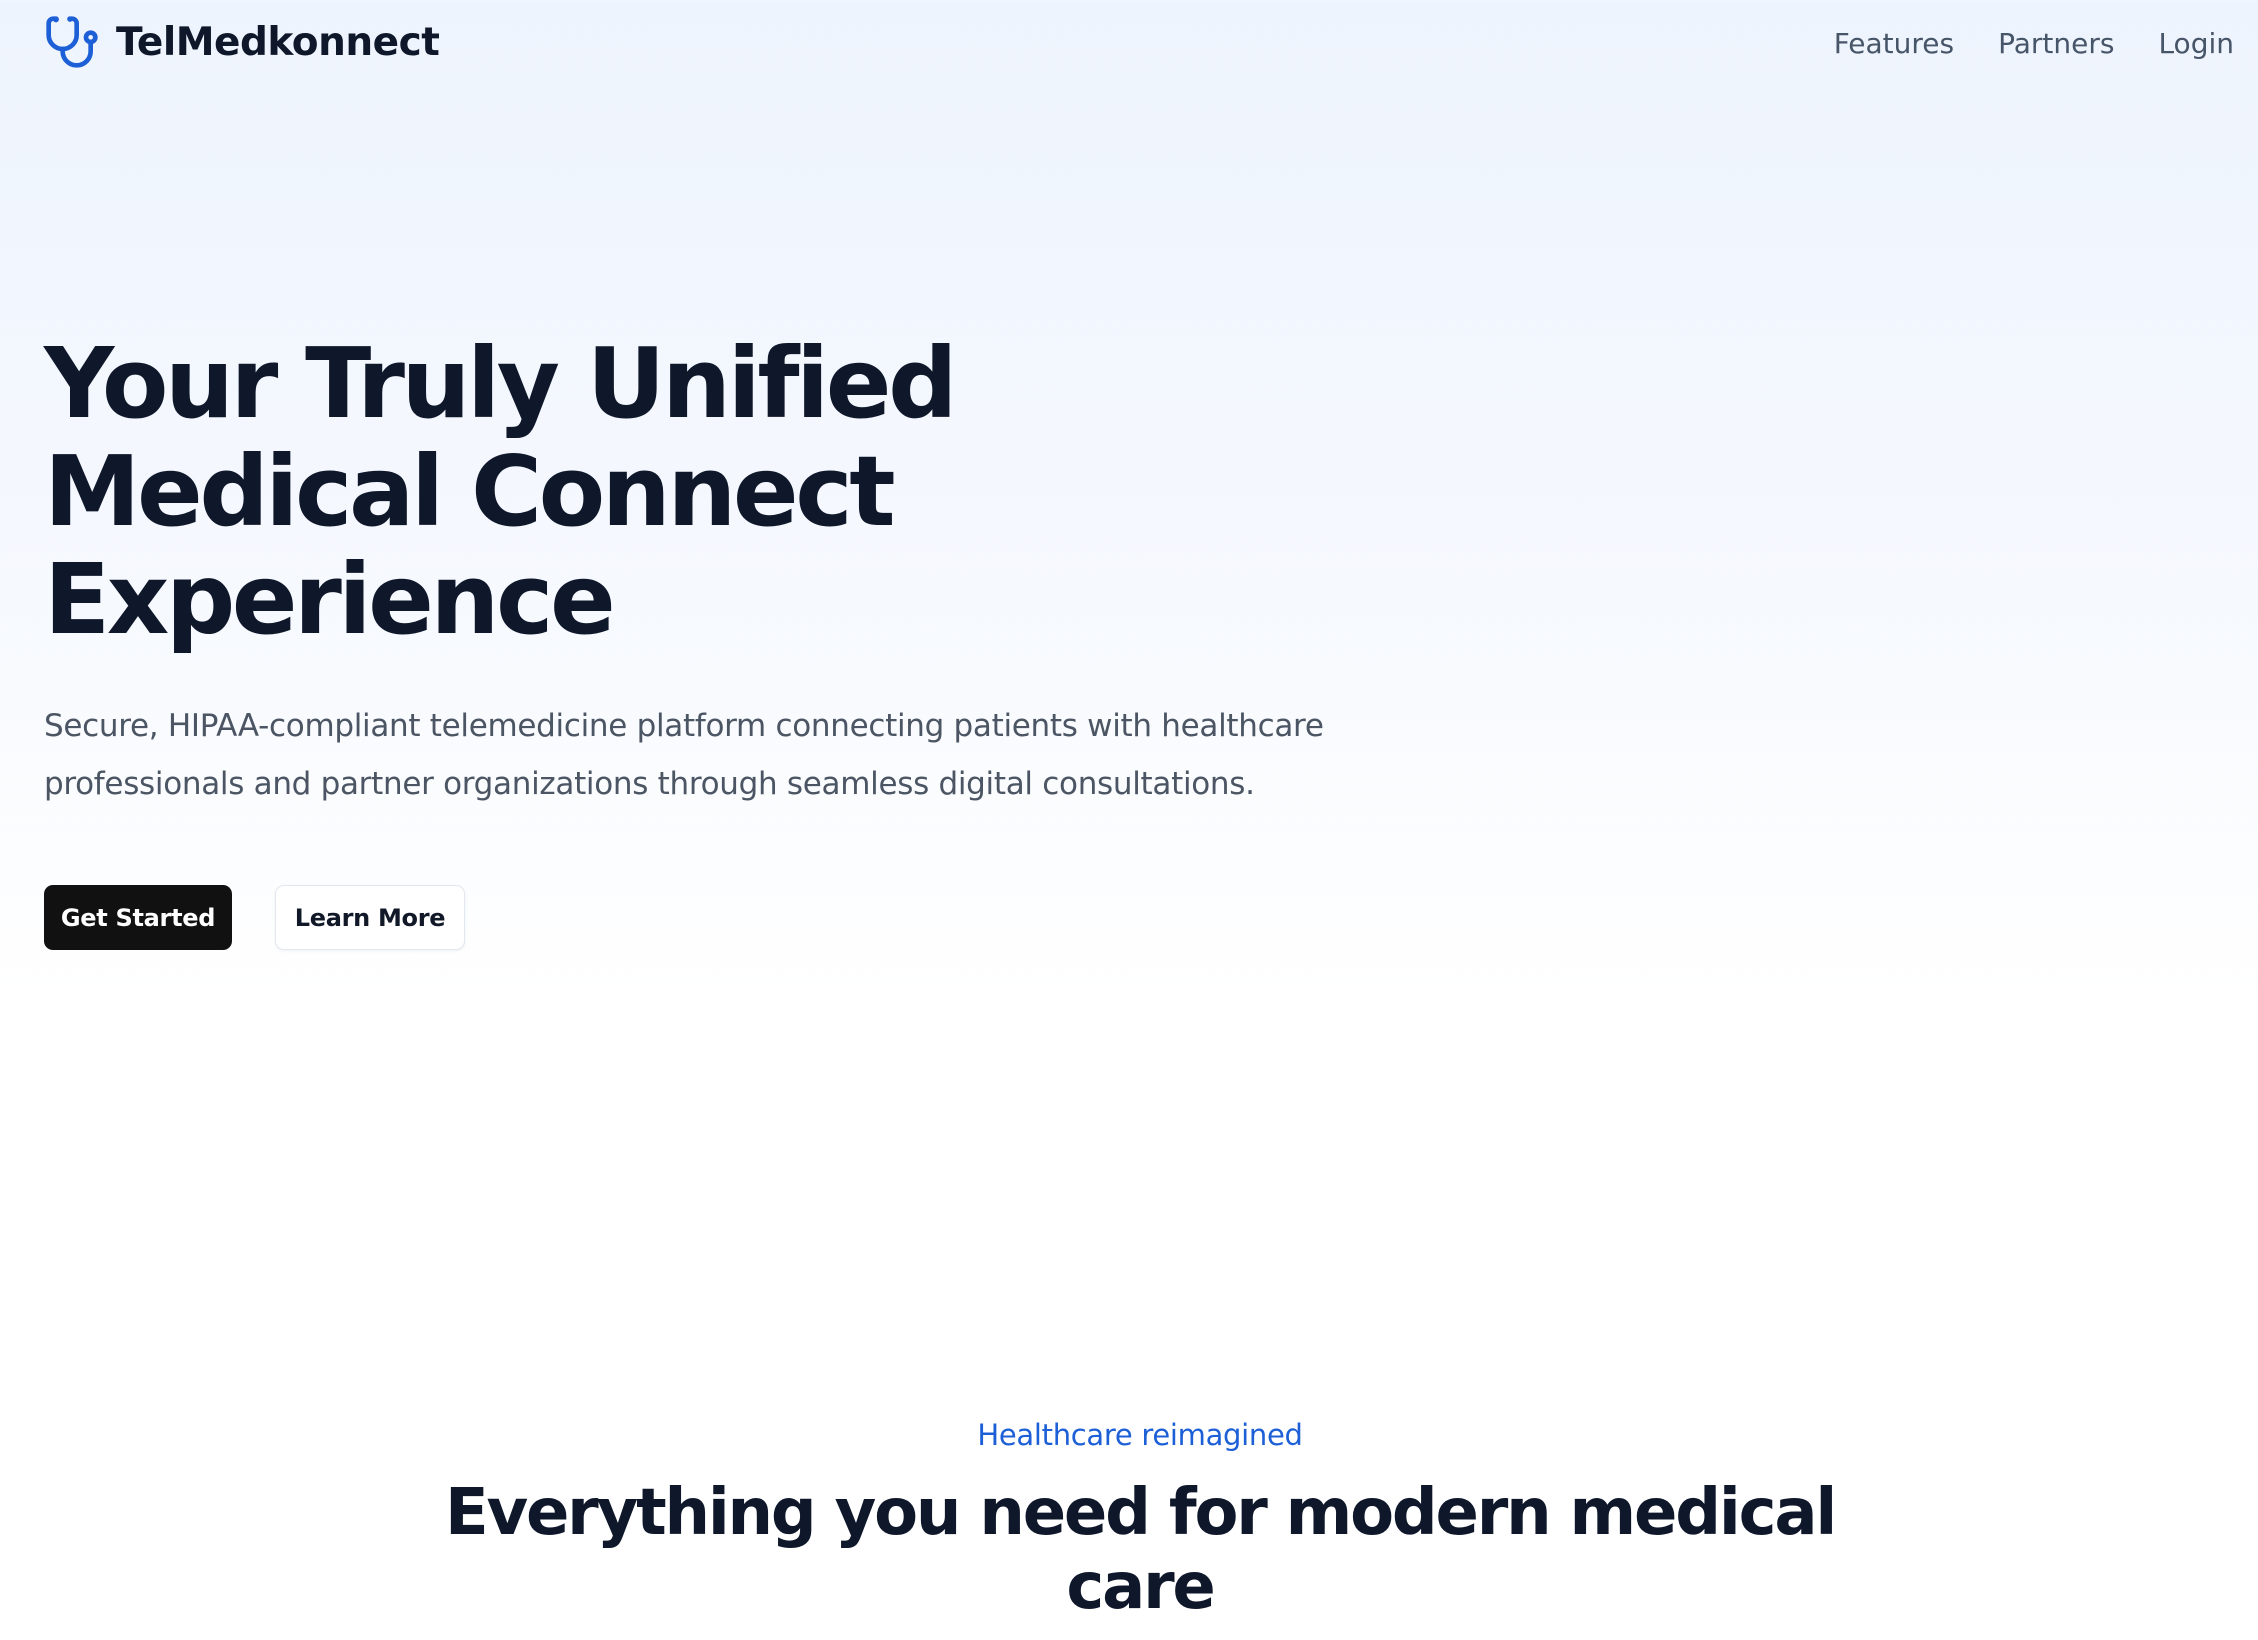 This screenshot has width=2258, height=1640. What do you see at coordinates (278, 42) in the screenshot?
I see `brand-name: TelMedkonnect` at bounding box center [278, 42].